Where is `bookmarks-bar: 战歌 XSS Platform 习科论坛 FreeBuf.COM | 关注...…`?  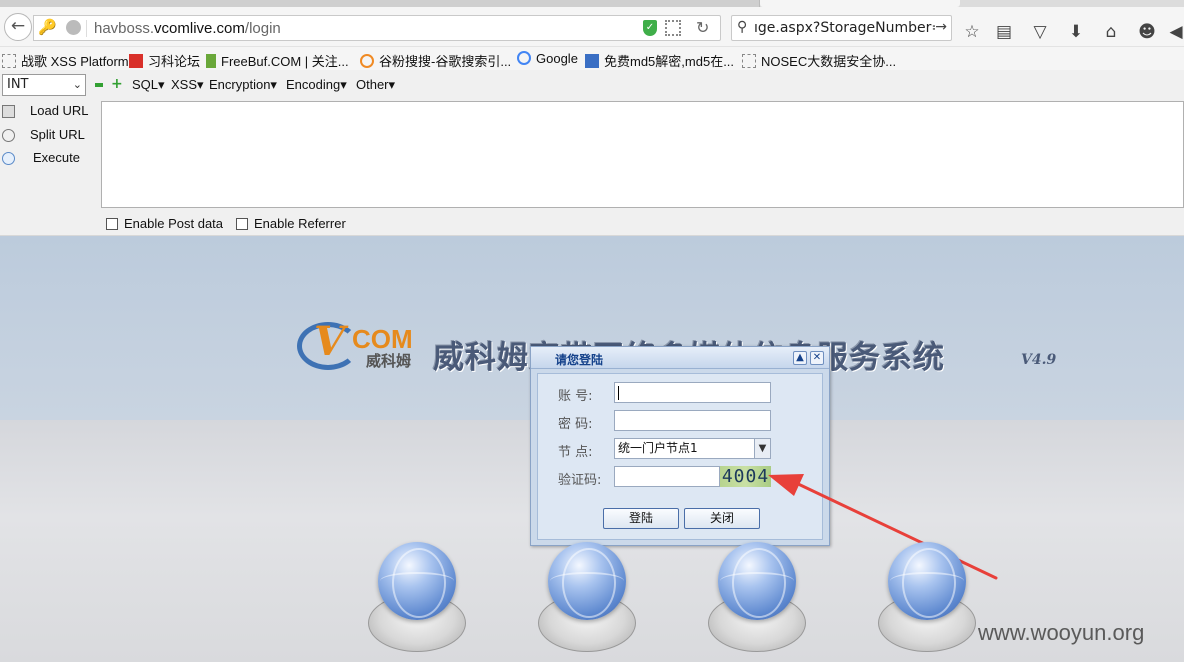 bookmarks-bar: 战歌 XSS Platform 习科论坛 FreeBuf.COM | 关注...… is located at coordinates (592, 59).